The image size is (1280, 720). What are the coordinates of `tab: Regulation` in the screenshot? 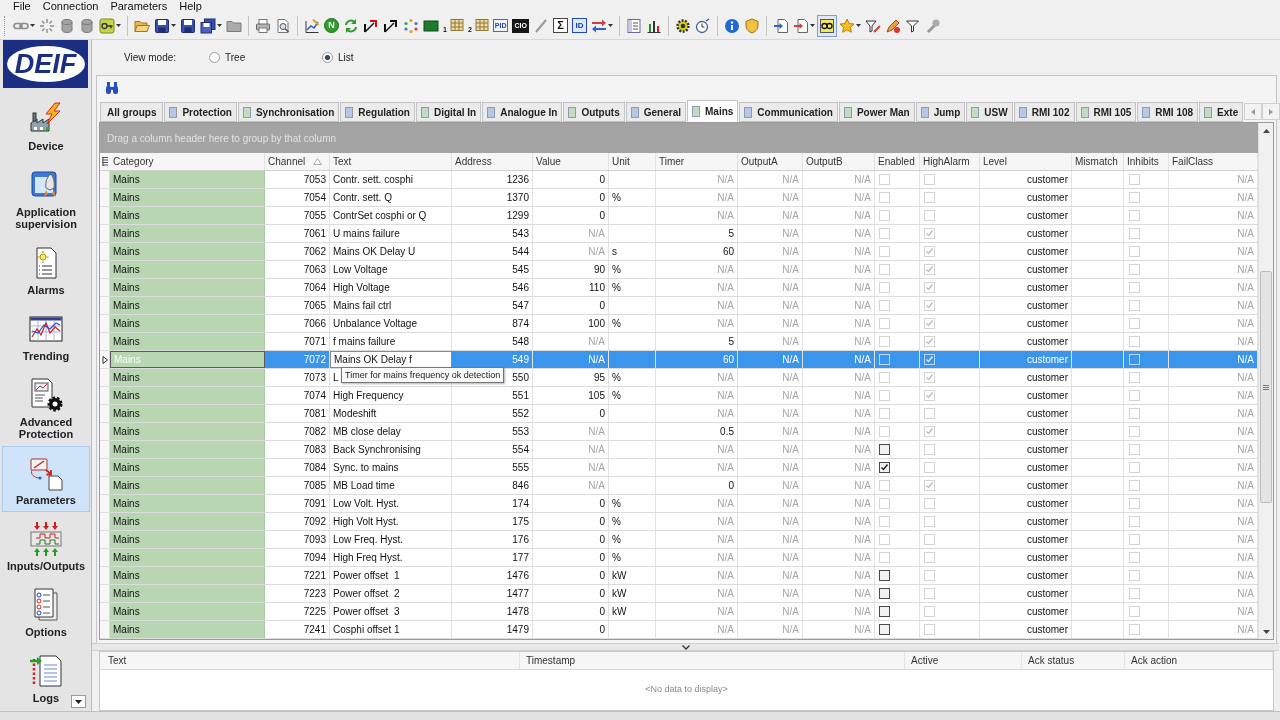 It's located at (377, 112).